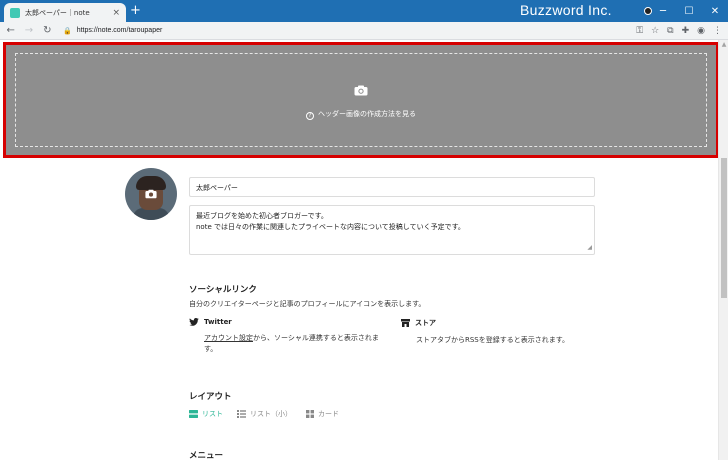 The image size is (728, 460). Describe the element at coordinates (392, 187) in the screenshot. I see `name-field: 太郎ペーパー` at that location.